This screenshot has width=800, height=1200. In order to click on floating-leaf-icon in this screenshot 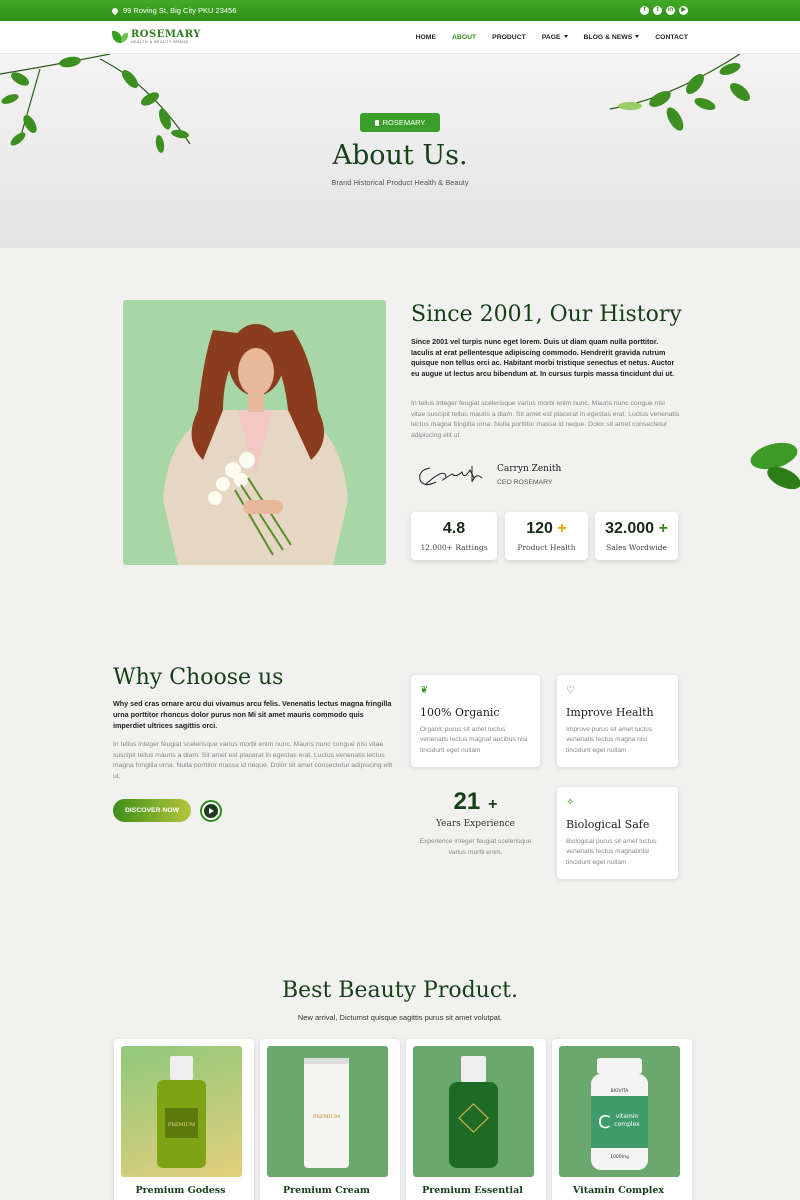, I will do `click(775, 466)`.